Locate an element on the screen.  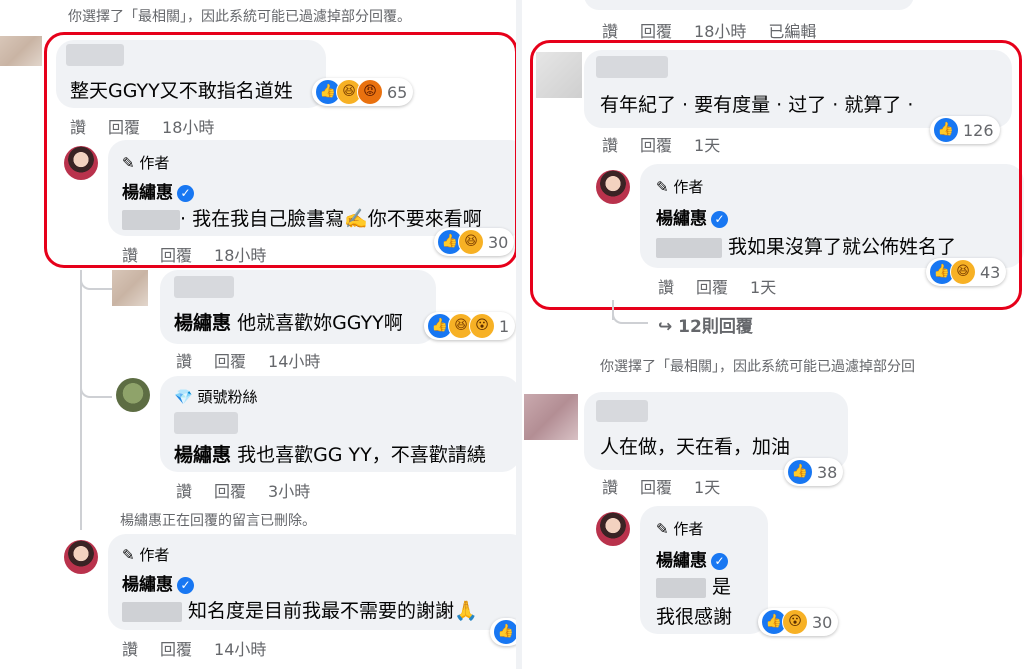
reply-text-line2: 我很感謝 is located at coordinates (694, 617).